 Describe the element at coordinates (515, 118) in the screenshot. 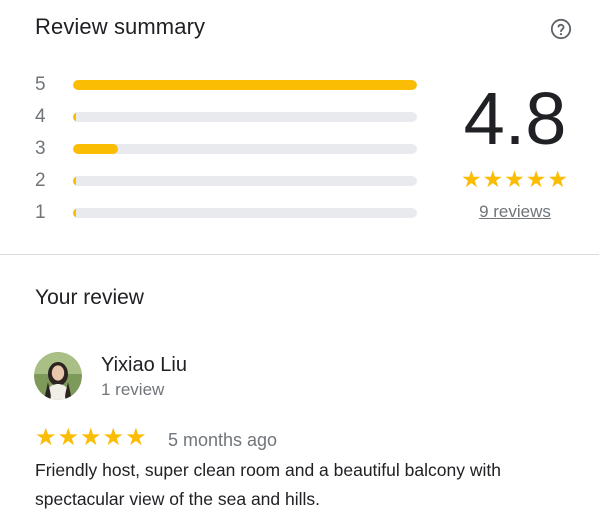

I see `average-rating: 4.8` at that location.